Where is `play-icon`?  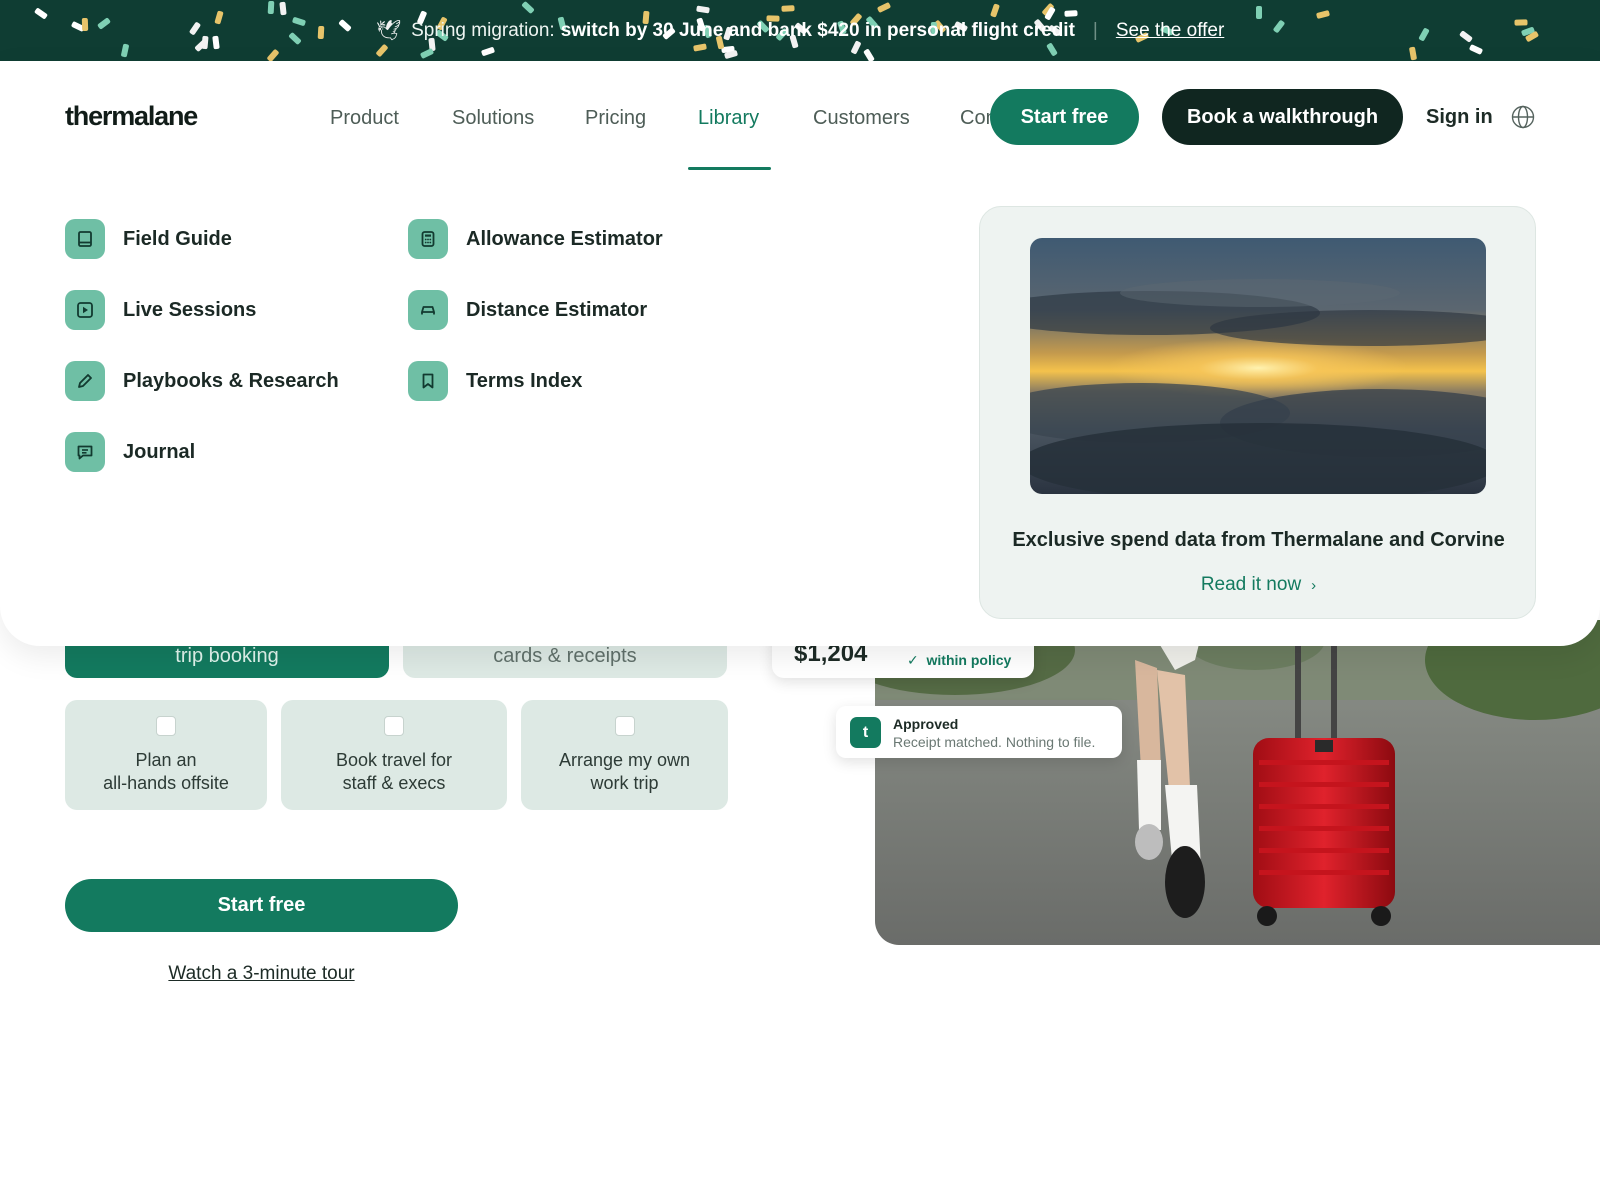 play-icon is located at coordinates (85, 310).